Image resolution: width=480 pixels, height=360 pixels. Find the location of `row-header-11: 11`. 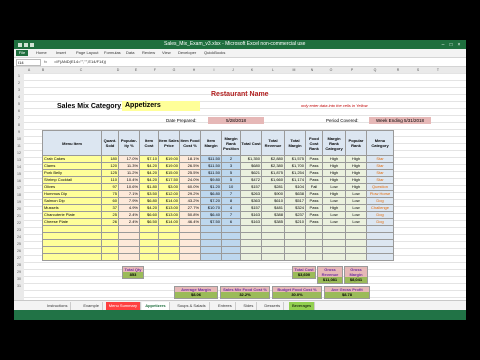

row-header-11: 11 is located at coordinates (19, 146).